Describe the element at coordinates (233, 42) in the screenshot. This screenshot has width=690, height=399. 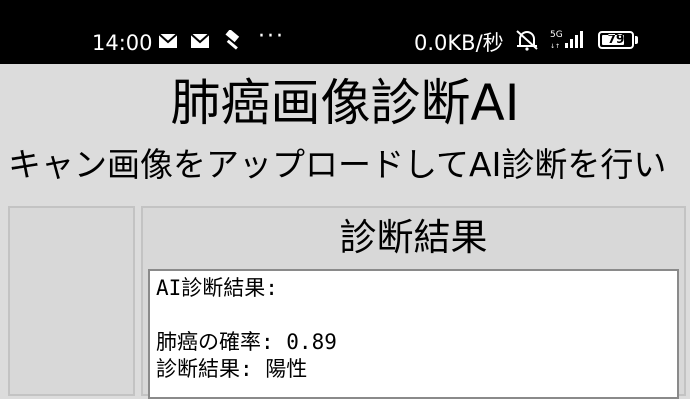
I see `hammer-icon` at that location.